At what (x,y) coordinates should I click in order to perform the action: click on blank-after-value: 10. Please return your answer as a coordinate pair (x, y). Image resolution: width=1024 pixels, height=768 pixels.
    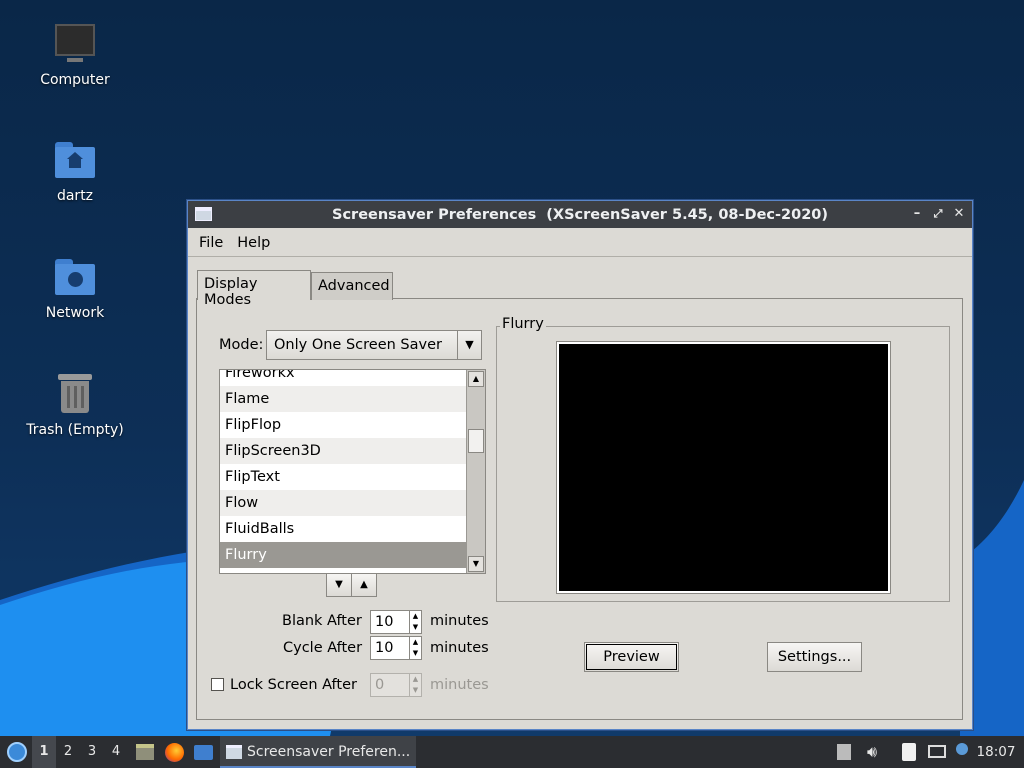
    Looking at the image, I should click on (384, 622).